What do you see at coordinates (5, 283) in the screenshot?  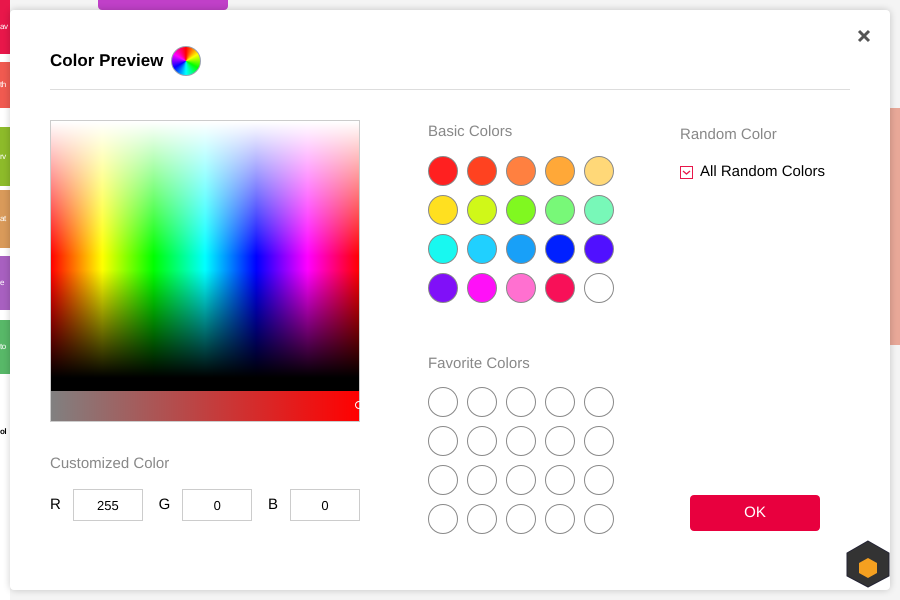 I see `sidebar-tab: e` at bounding box center [5, 283].